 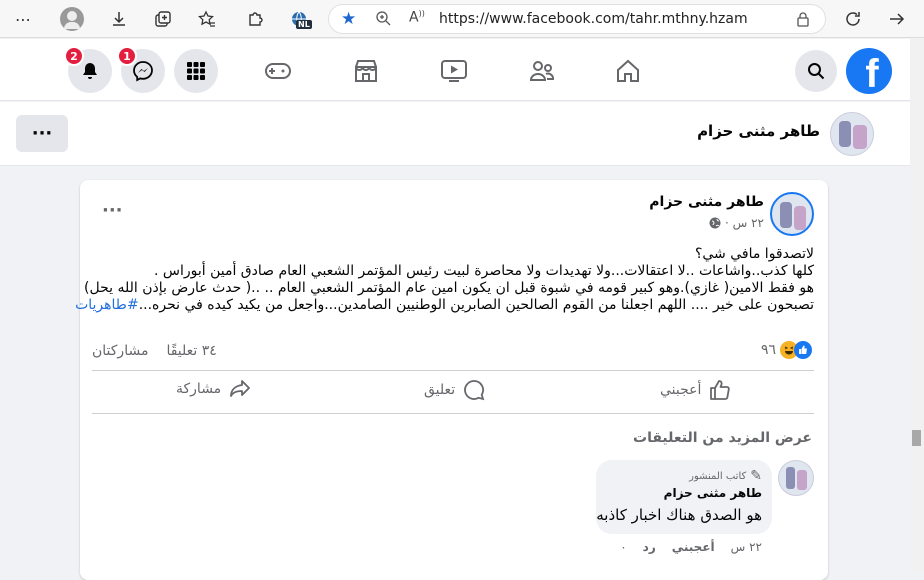 What do you see at coordinates (754, 254) in the screenshot?
I see `post-line: لاتصدقوا مافي شي؟` at bounding box center [754, 254].